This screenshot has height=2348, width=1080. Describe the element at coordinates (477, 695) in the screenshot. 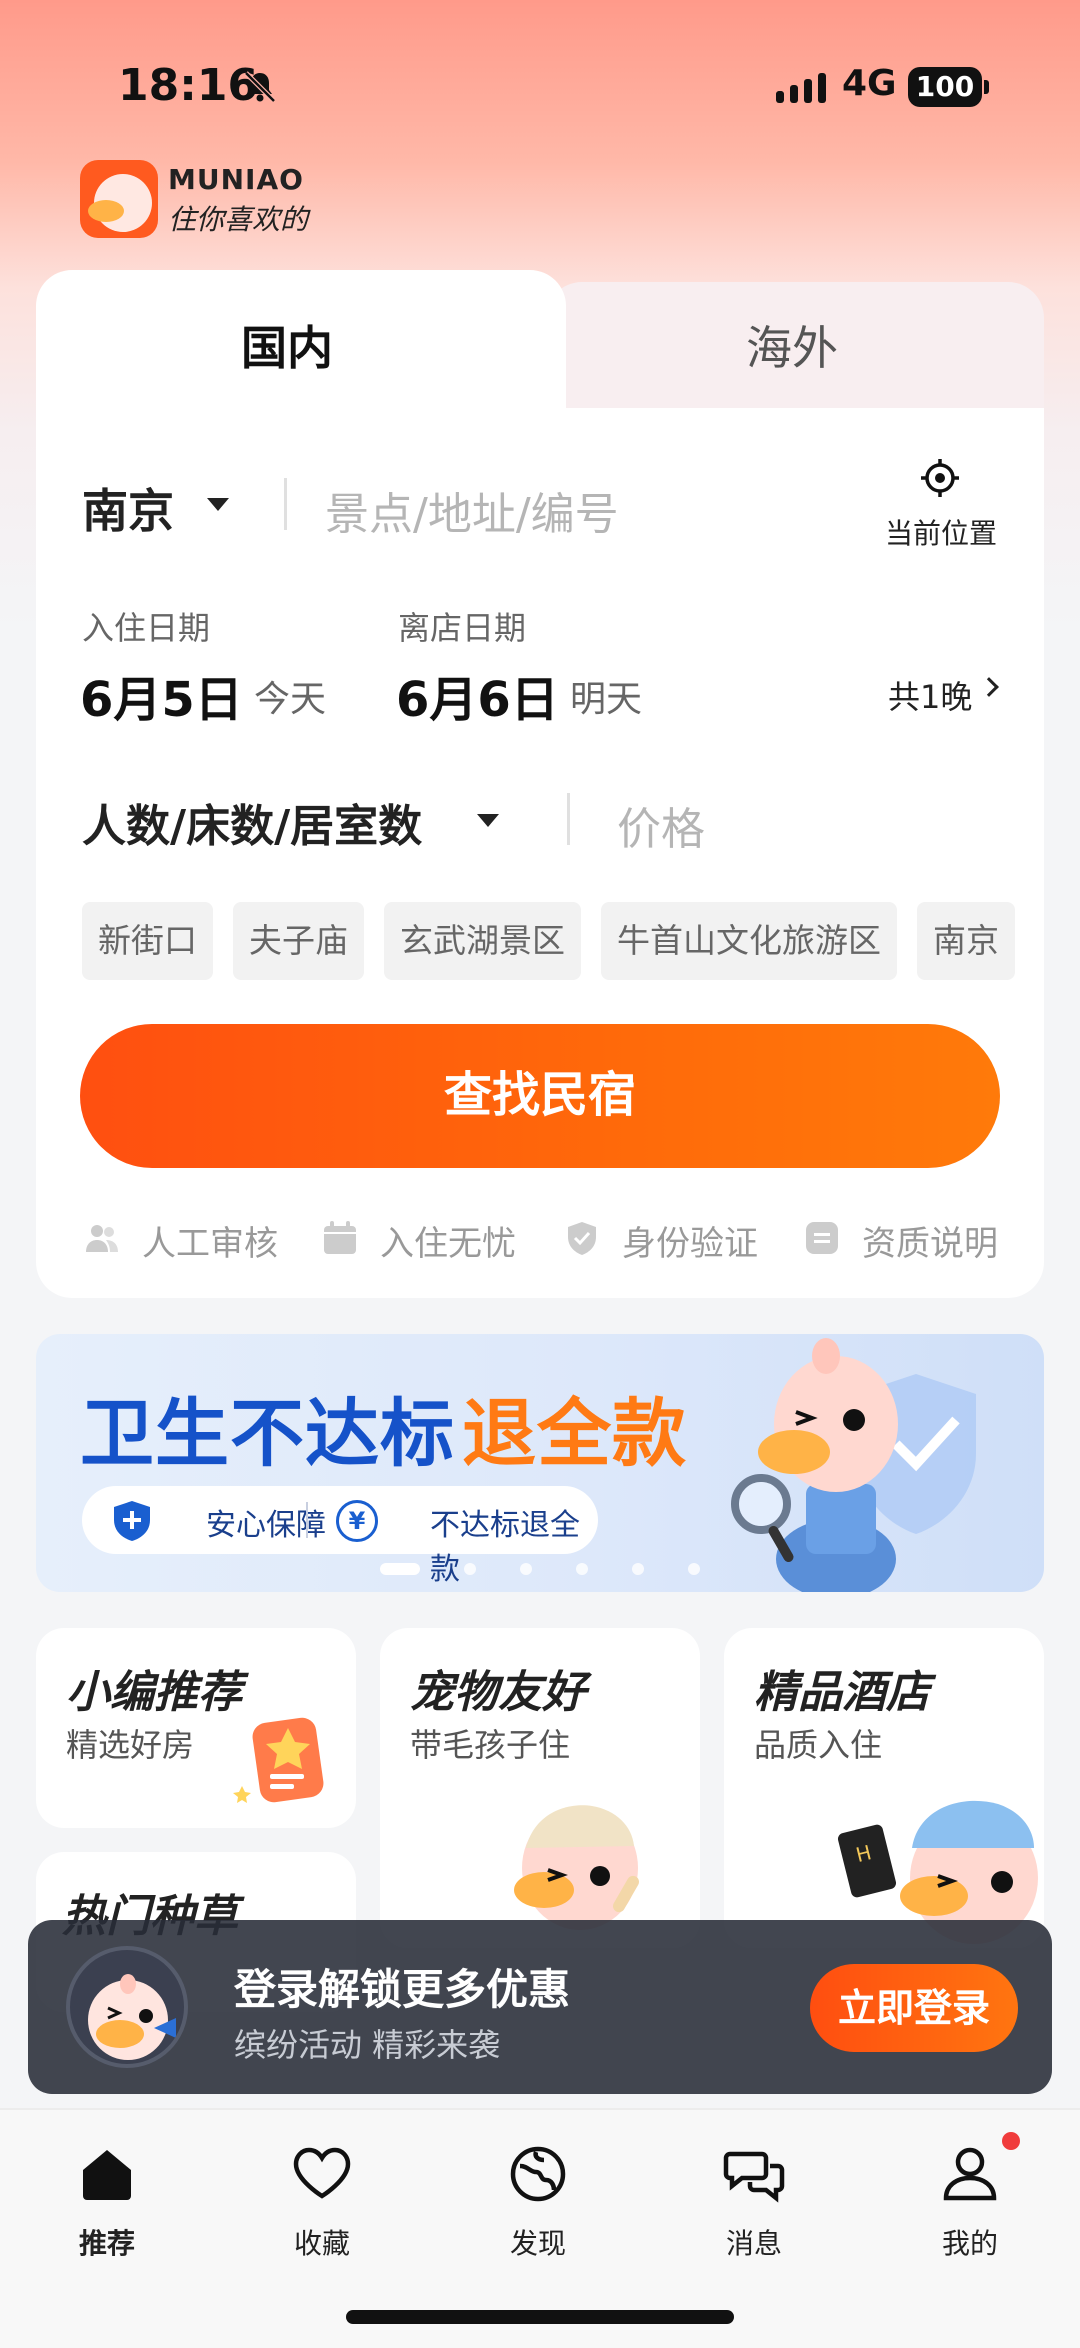

I see `checkout-date: 6月6日` at that location.